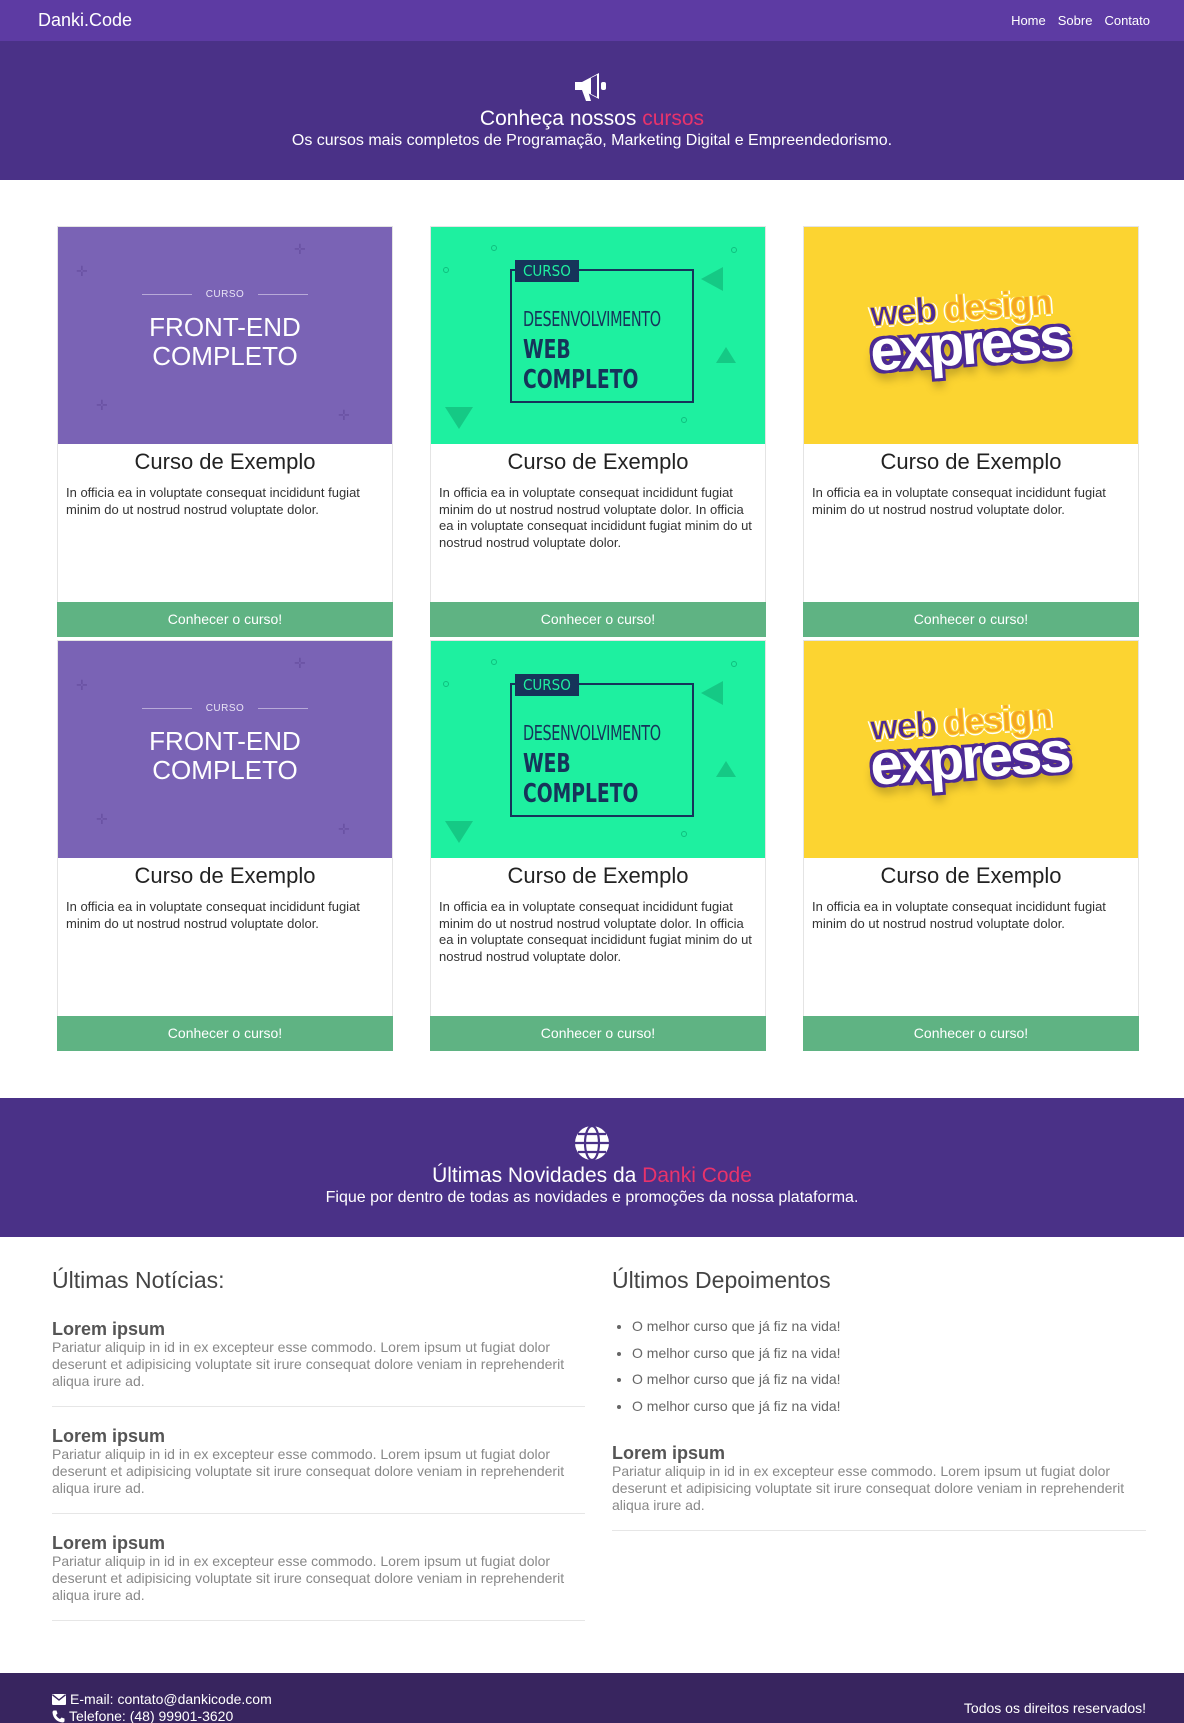 This screenshot has height=1723, width=1184. Describe the element at coordinates (879, 1453) in the screenshot. I see `testimonial-post-title: Lorem ipsum` at that location.